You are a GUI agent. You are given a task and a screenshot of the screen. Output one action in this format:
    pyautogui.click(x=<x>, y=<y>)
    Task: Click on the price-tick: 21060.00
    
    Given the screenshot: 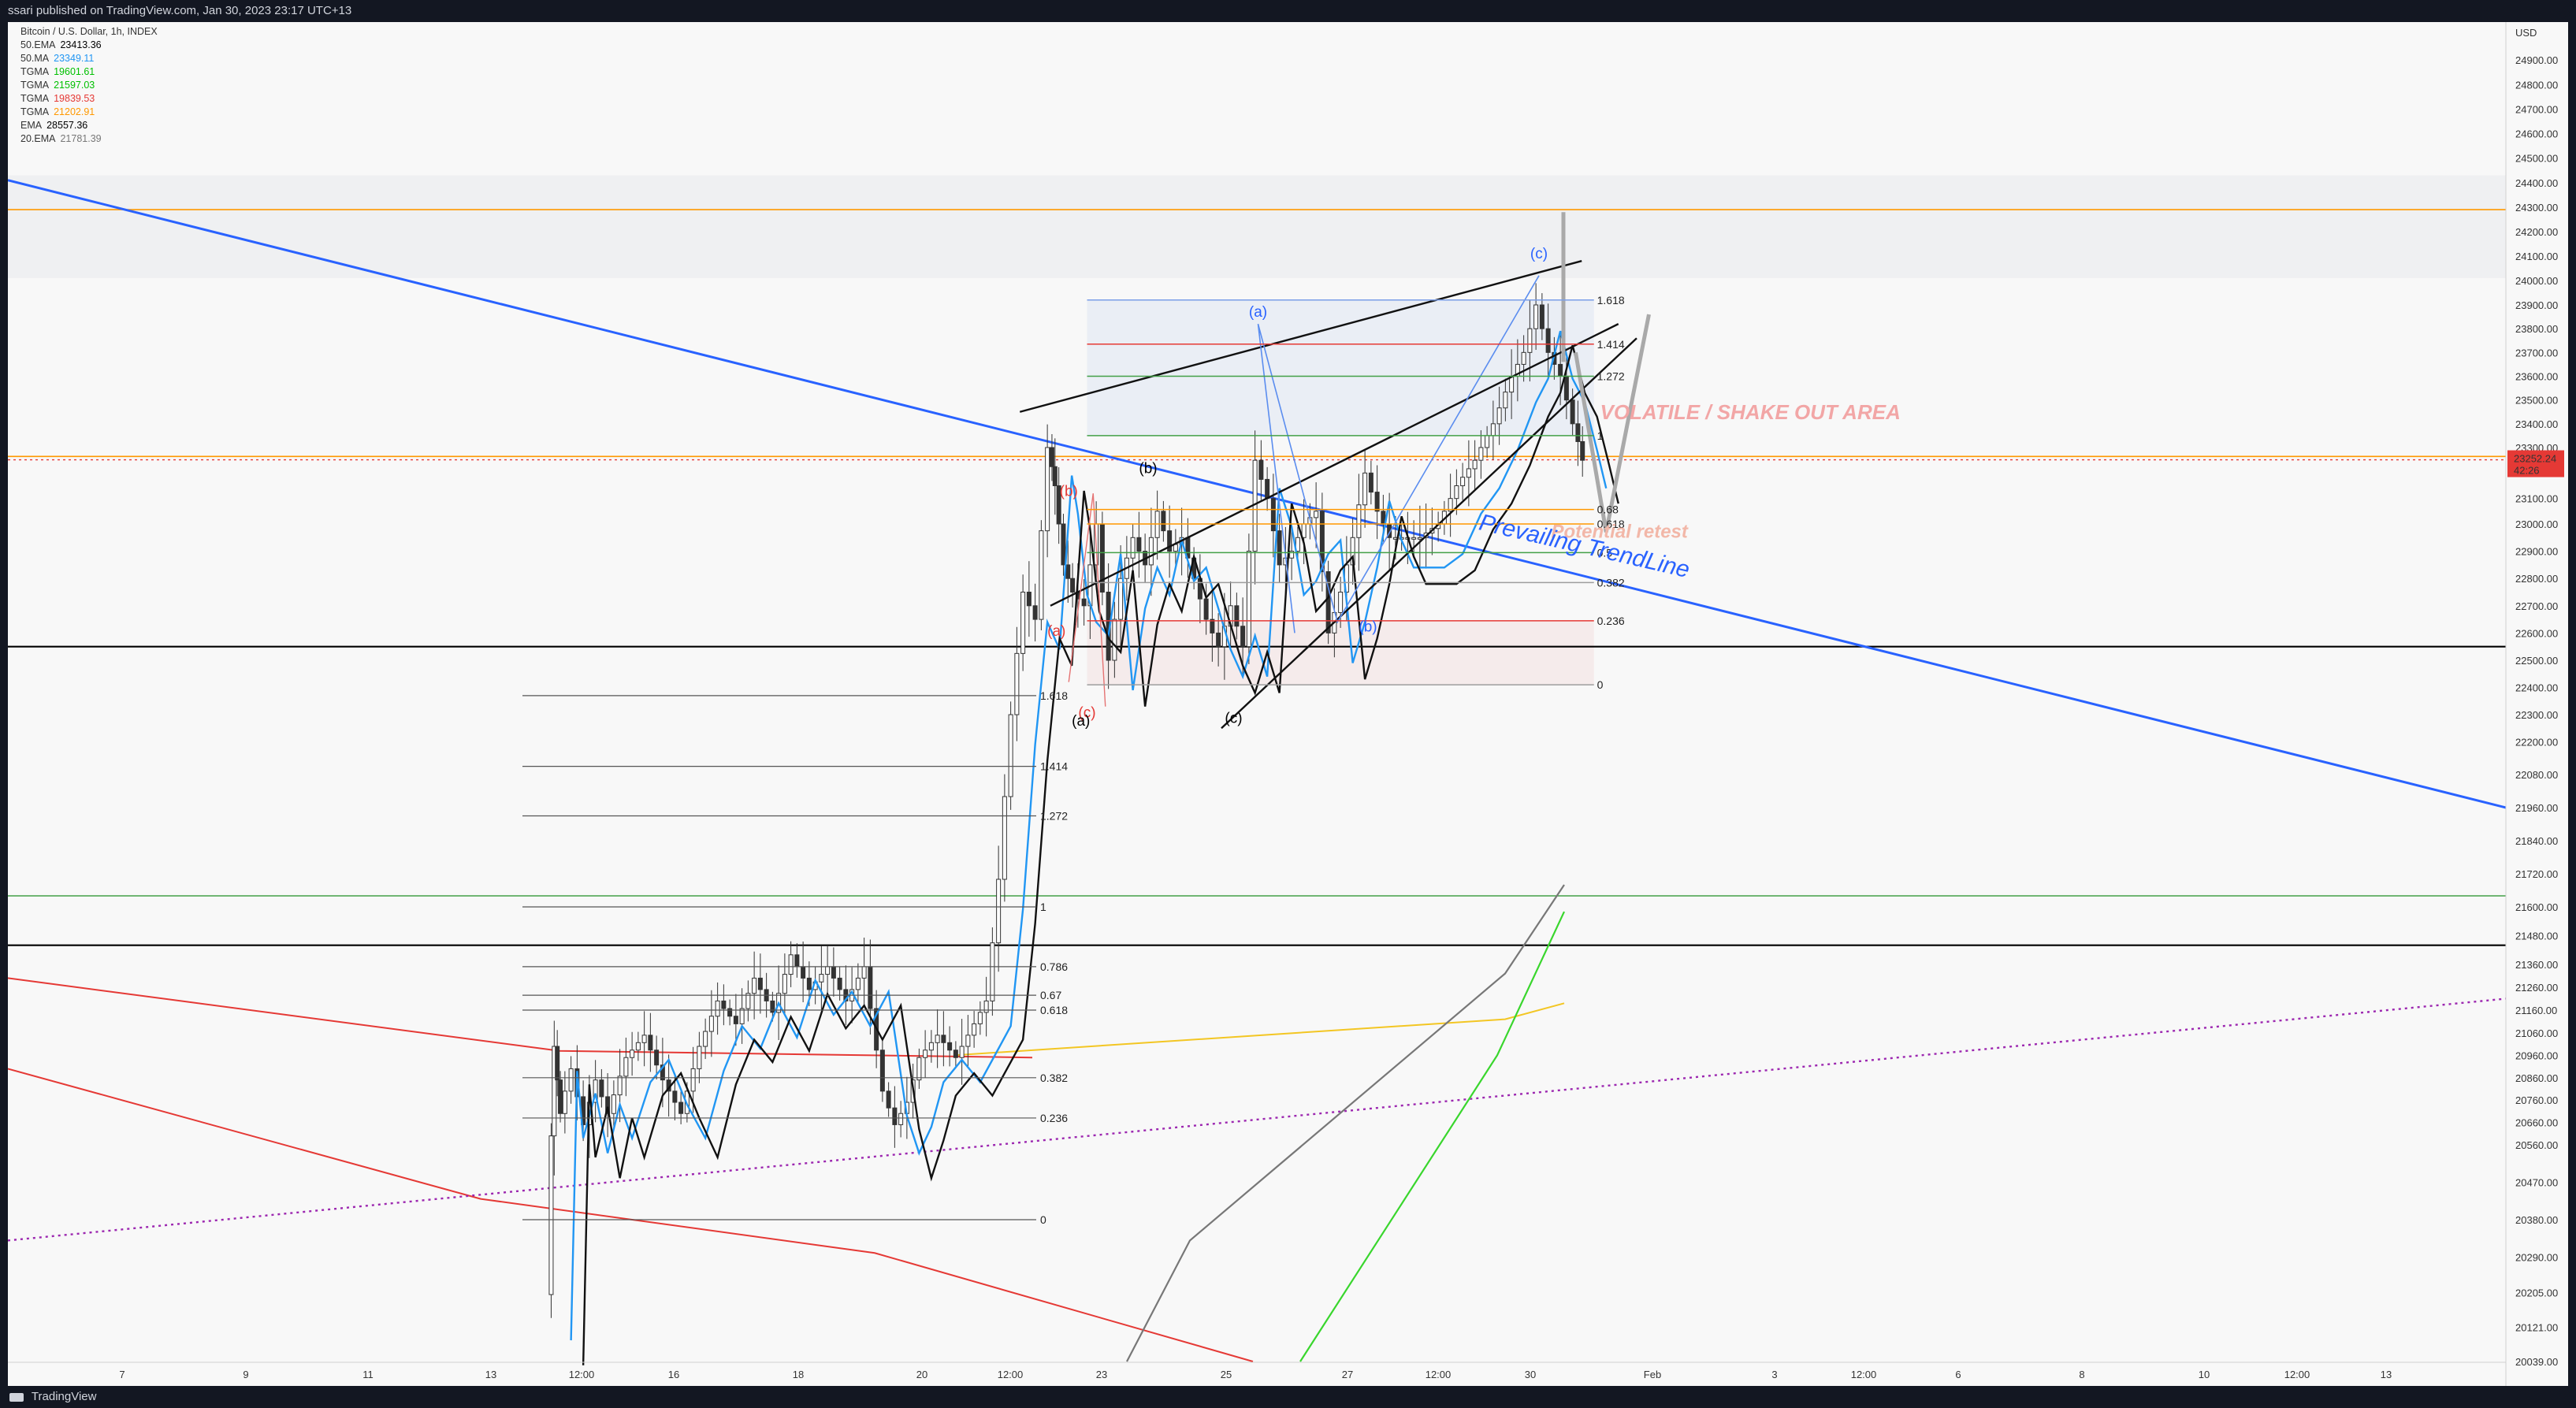 What is the action you would take?
    pyautogui.click(x=2536, y=1033)
    